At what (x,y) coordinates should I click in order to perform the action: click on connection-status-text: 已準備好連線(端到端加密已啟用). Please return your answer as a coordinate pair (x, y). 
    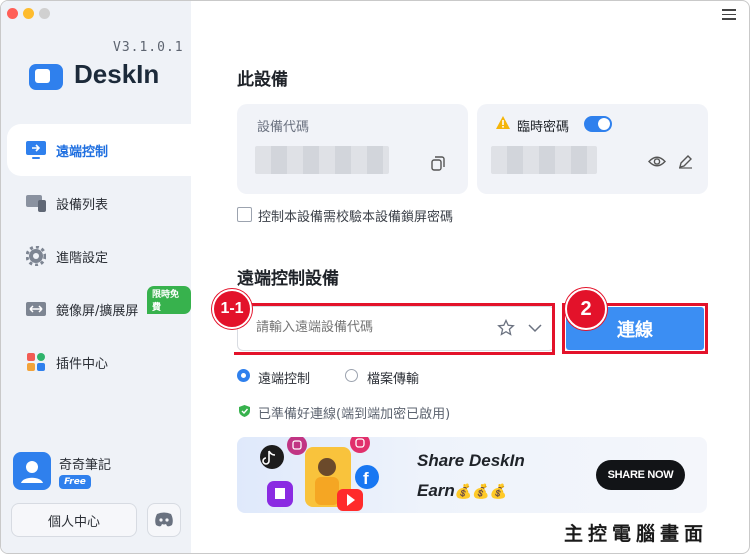
    Looking at the image, I should click on (354, 414).